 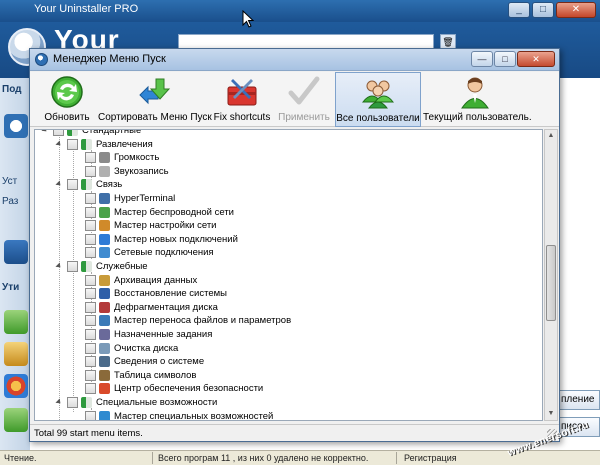 I want to click on tree-item: Сведения о системе, so click(x=287, y=361).